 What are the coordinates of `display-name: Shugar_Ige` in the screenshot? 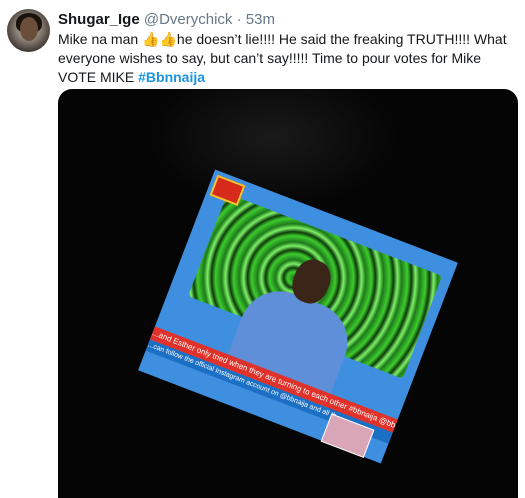 It's located at (99, 19).